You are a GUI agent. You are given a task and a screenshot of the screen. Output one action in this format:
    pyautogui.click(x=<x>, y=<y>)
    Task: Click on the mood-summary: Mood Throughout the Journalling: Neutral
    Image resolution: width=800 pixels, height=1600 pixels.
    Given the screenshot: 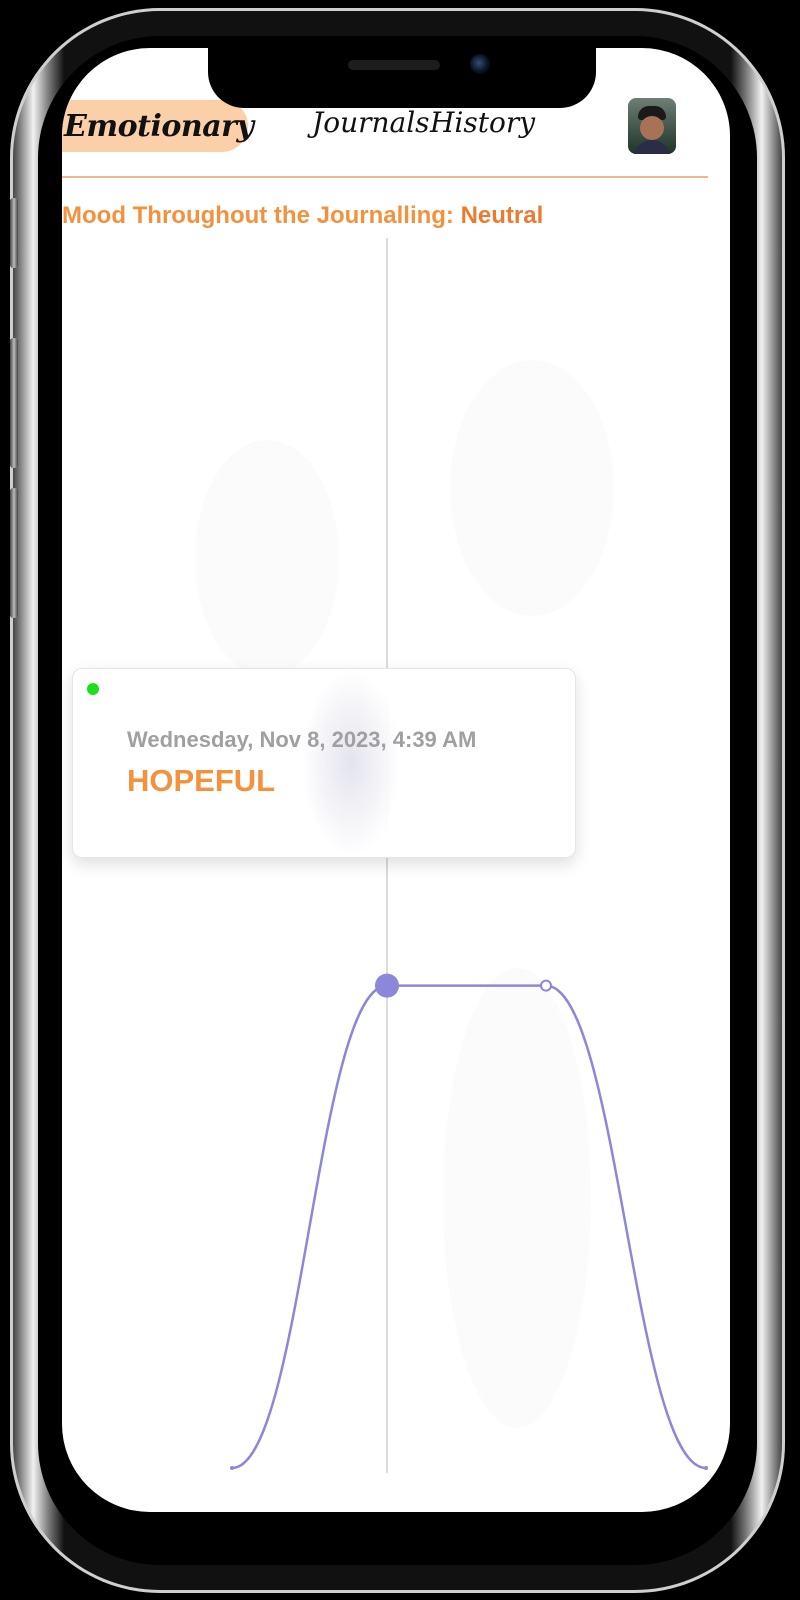 What is the action you would take?
    pyautogui.click(x=302, y=216)
    